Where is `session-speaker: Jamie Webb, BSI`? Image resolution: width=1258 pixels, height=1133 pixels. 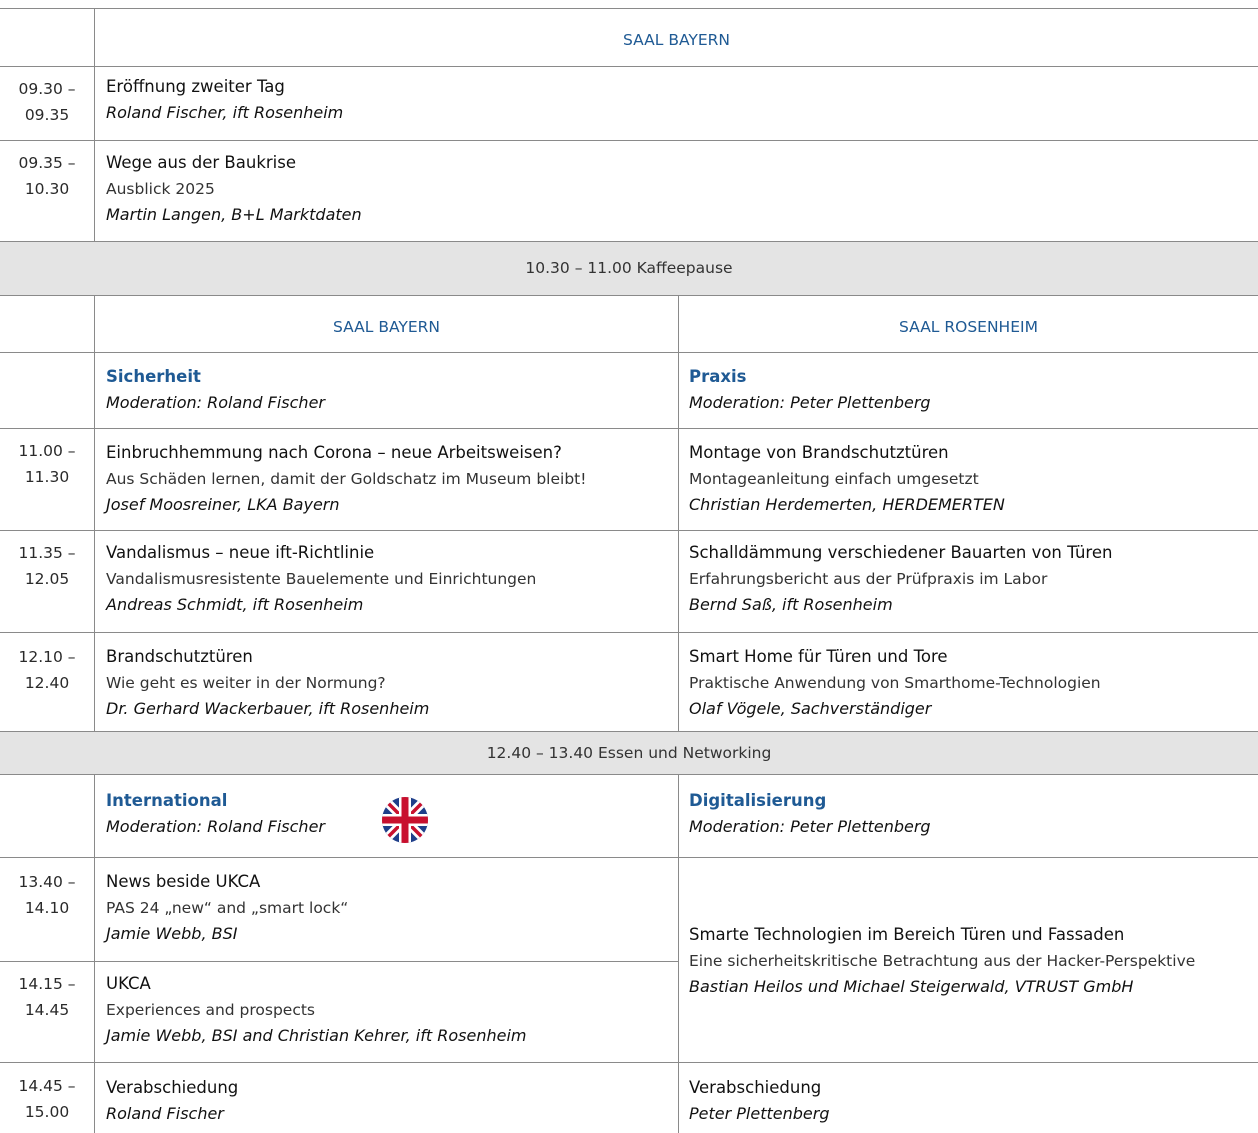 session-speaker: Jamie Webb, BSI is located at coordinates (172, 933).